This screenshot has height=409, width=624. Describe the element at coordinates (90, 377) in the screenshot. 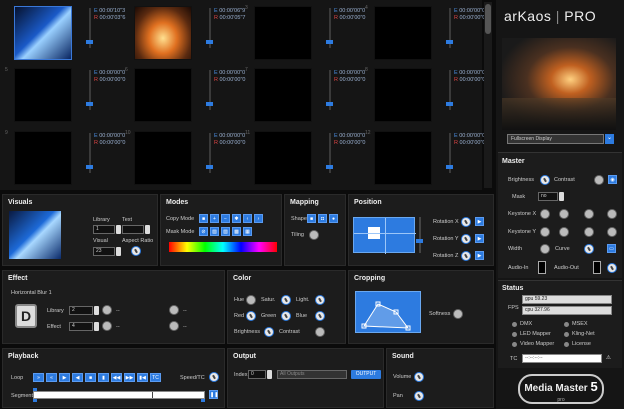

I see `stop-button: ■` at that location.